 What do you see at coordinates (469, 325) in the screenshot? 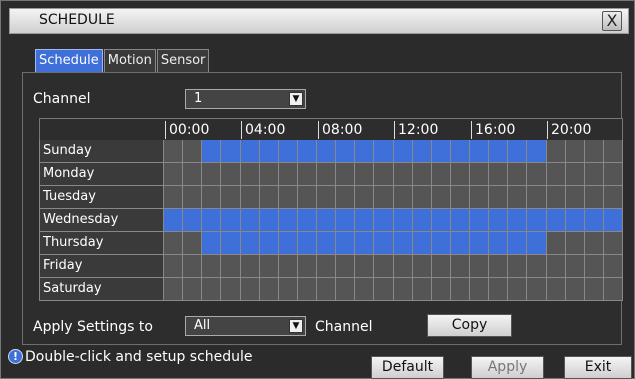
I see `copy-button: Copy` at bounding box center [469, 325].